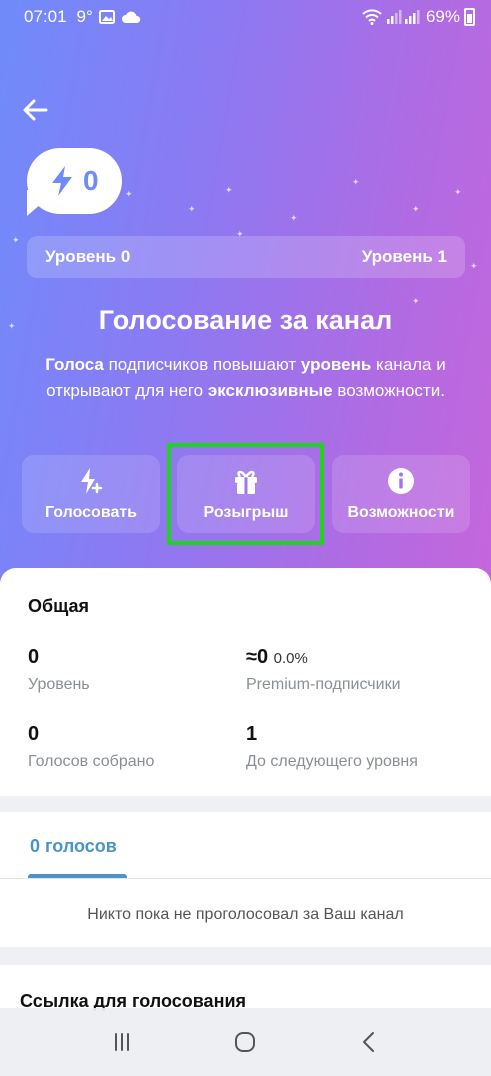  I want to click on battery-percent: 69%, so click(442, 16).